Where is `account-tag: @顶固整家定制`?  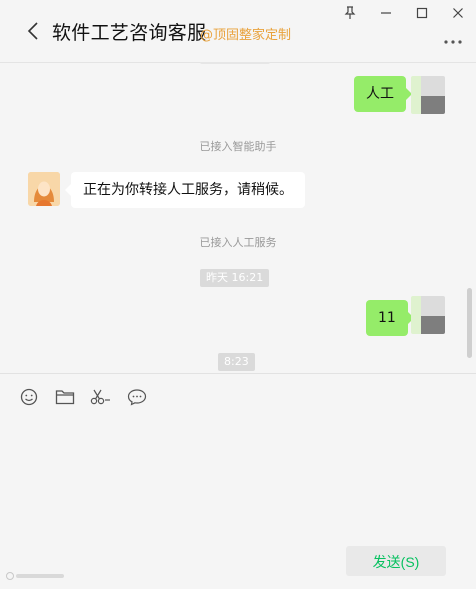
account-tag: @顶固整家定制 is located at coordinates (245, 33).